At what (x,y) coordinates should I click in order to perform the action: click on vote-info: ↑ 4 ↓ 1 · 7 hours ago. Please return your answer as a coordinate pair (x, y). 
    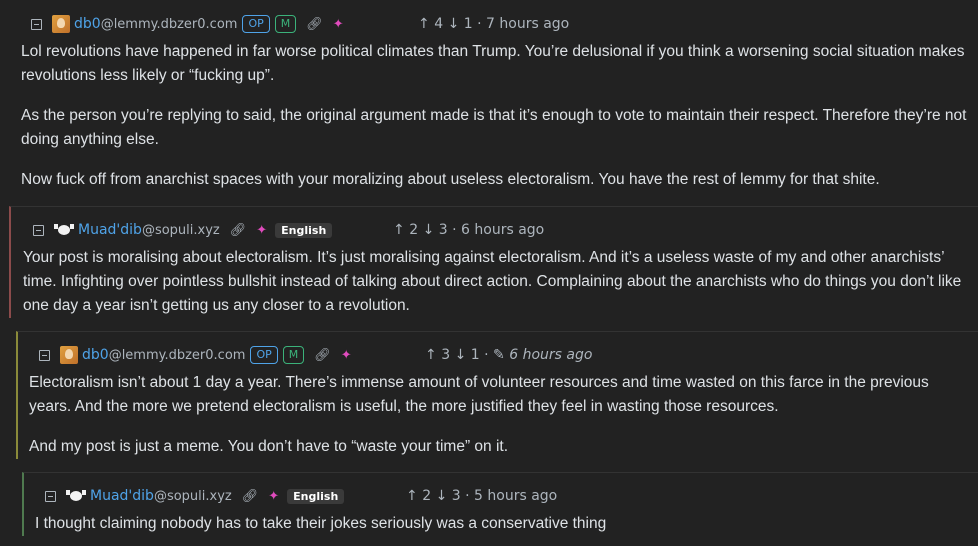
    Looking at the image, I should click on (494, 24).